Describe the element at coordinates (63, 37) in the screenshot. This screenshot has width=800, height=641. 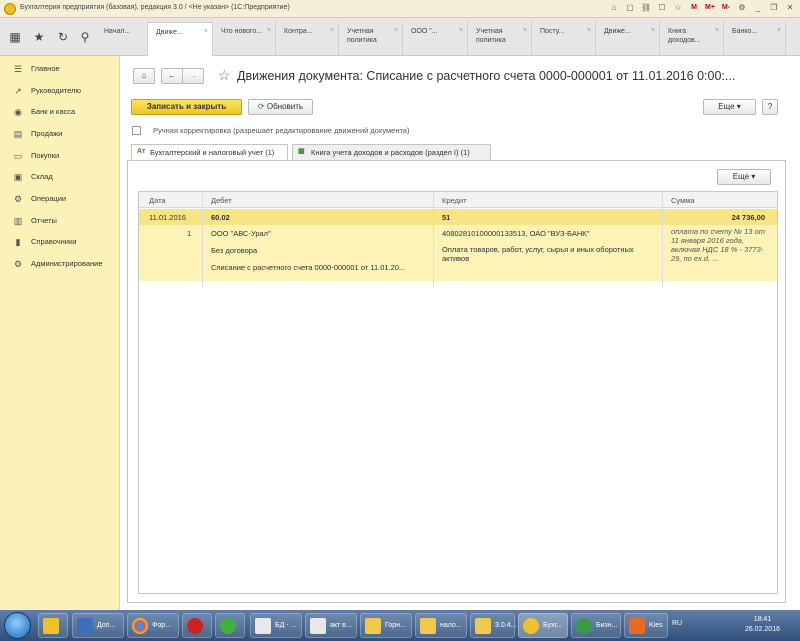
I see `history-icon: ↻` at that location.